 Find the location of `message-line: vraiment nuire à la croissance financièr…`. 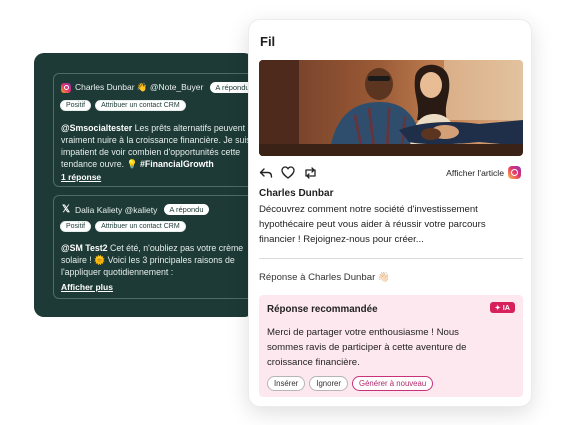

message-line: vraiment nuire à la croissance financièr… is located at coordinates (156, 140).